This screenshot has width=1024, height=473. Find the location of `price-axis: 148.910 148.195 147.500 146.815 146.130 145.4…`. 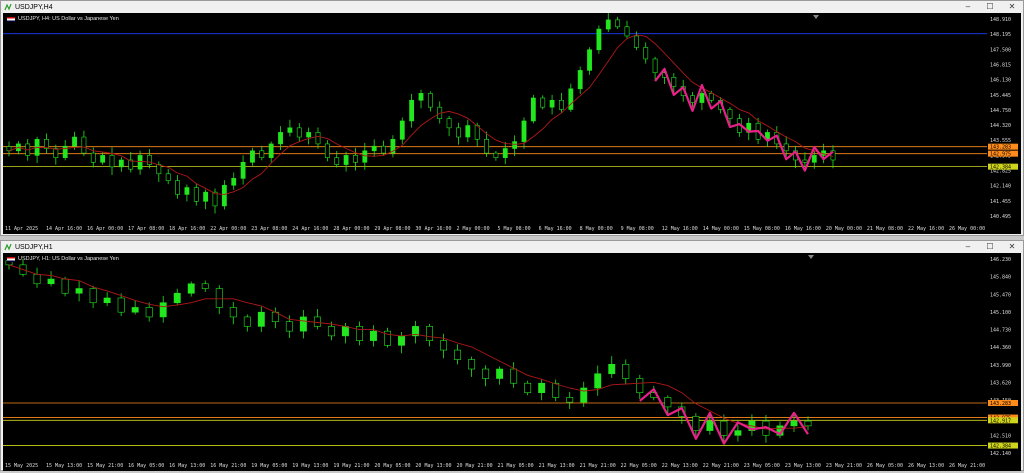

price-axis: 148.910 148.195 147.500 146.815 146.130 145.4… is located at coordinates (1004, 117).